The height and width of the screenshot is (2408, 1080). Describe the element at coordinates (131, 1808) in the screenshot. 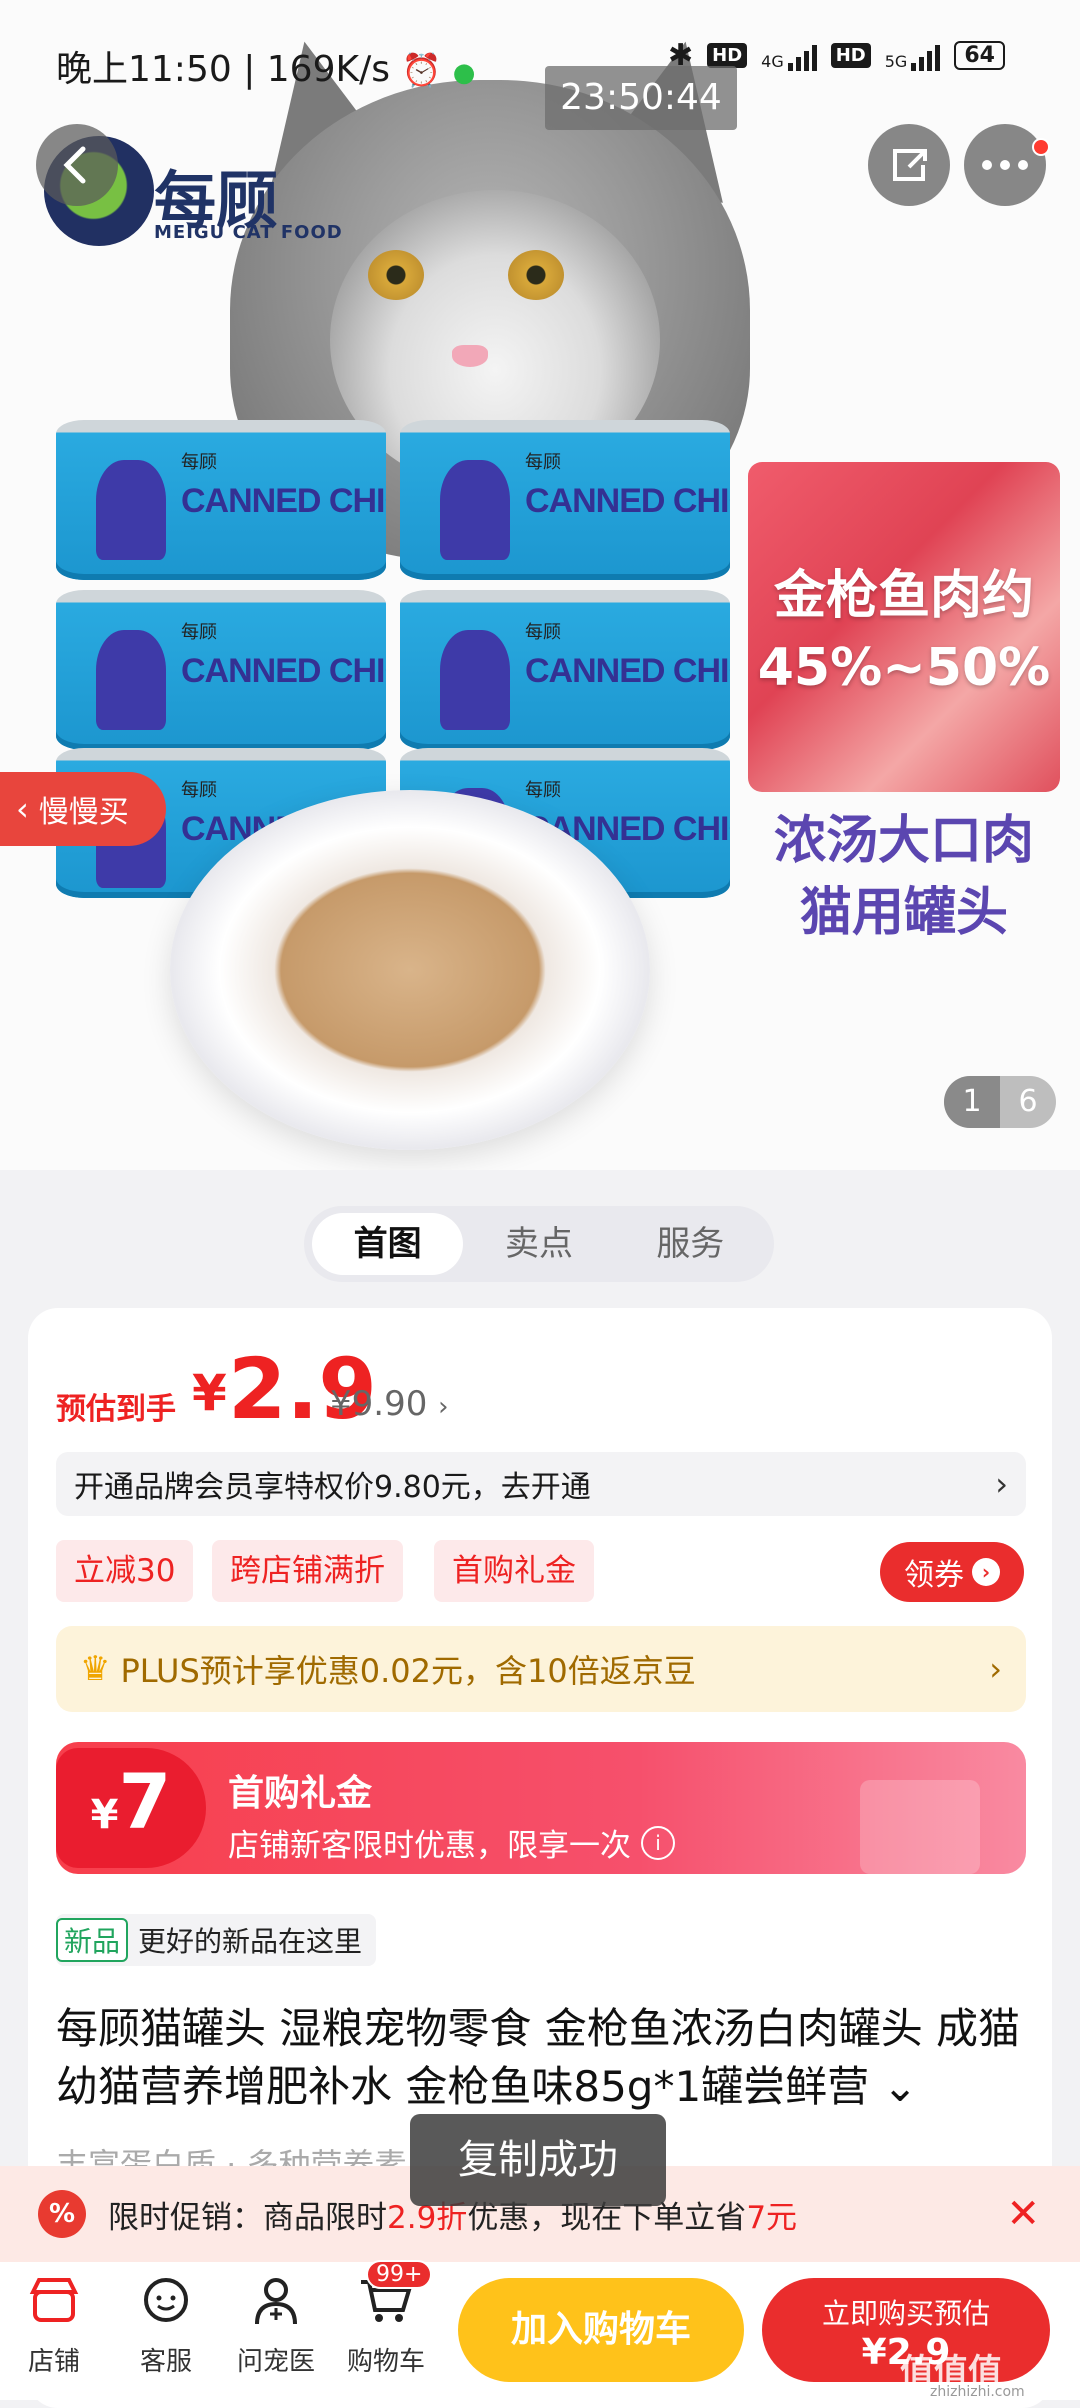

I see `gift-amount-badge: ¥ 7` at that location.